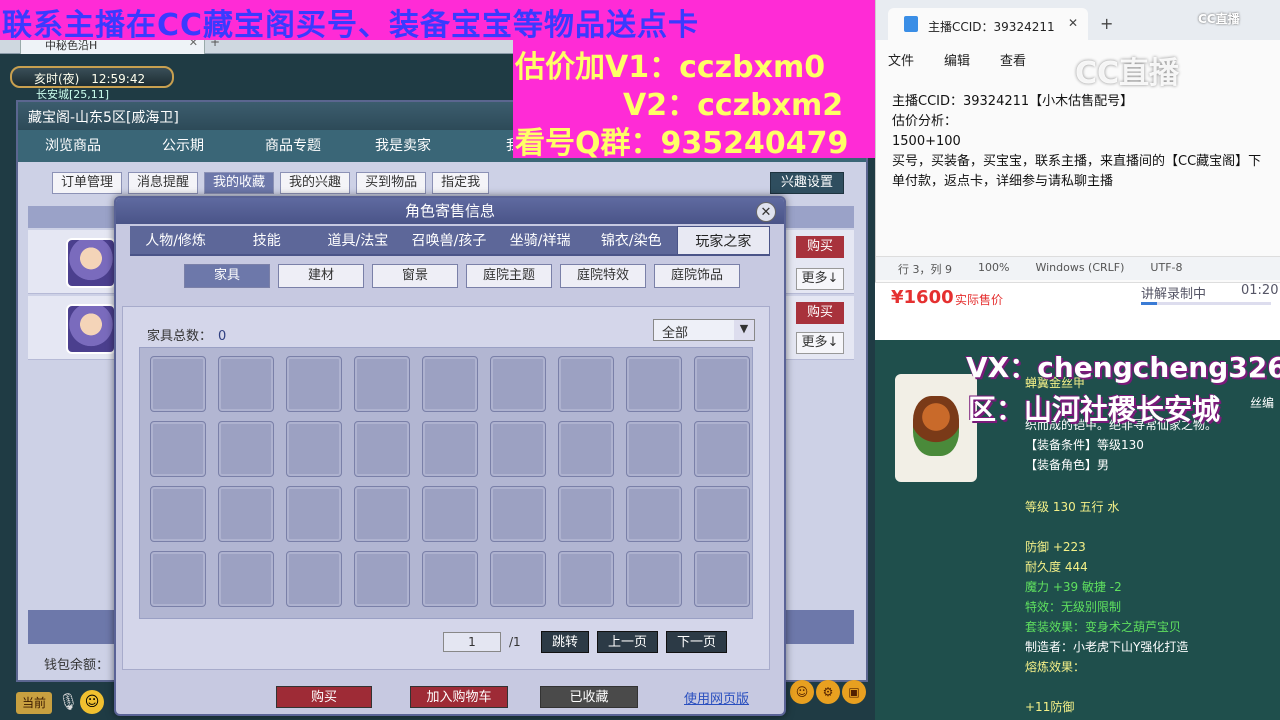 This screenshot has height=720, width=1280. What do you see at coordinates (509, 276) in the screenshot?
I see `tab-yard-theme: 庭院主题` at bounding box center [509, 276].